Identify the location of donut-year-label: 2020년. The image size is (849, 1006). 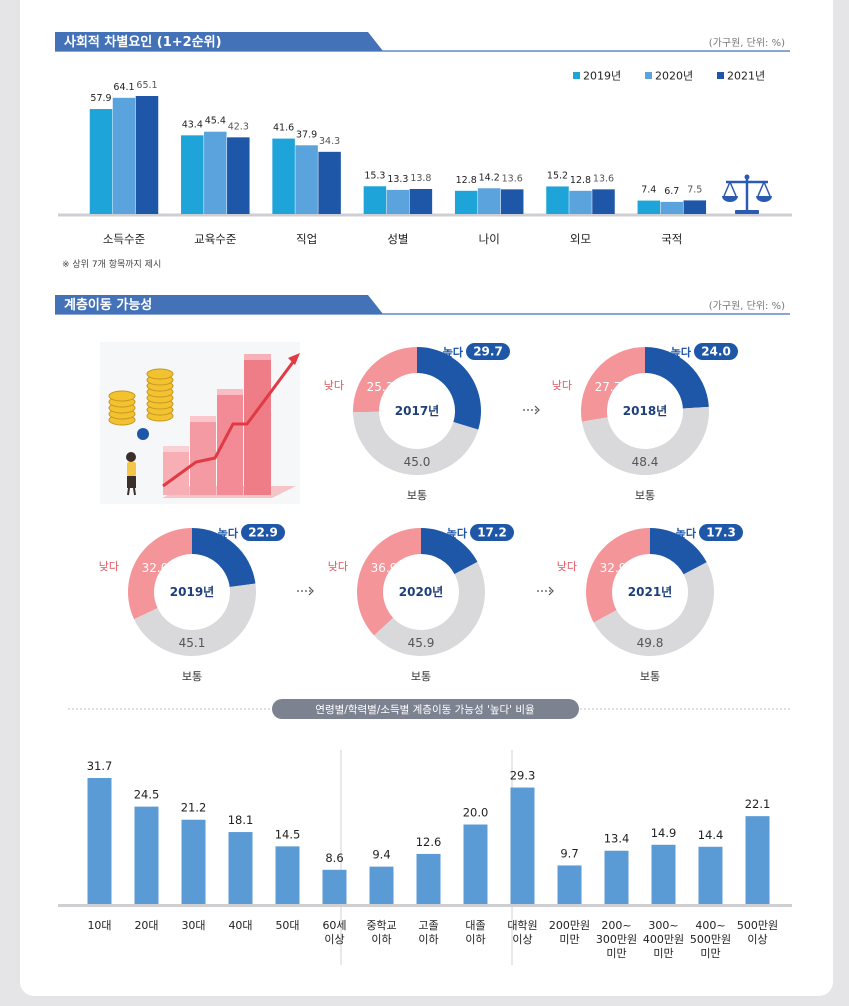
(421, 592).